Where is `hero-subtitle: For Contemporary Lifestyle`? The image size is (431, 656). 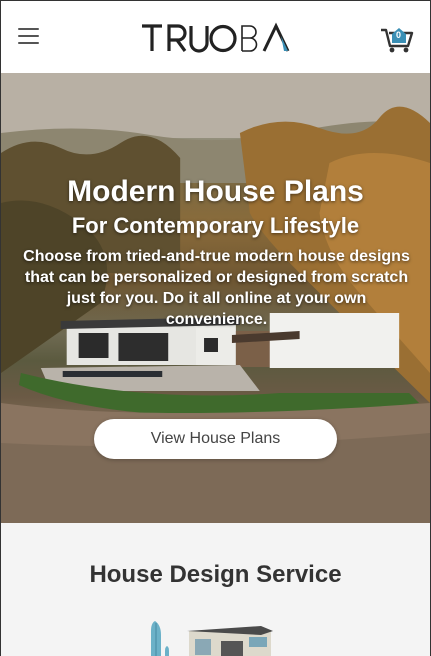
hero-subtitle: For Contemporary Lifestyle is located at coordinates (215, 225).